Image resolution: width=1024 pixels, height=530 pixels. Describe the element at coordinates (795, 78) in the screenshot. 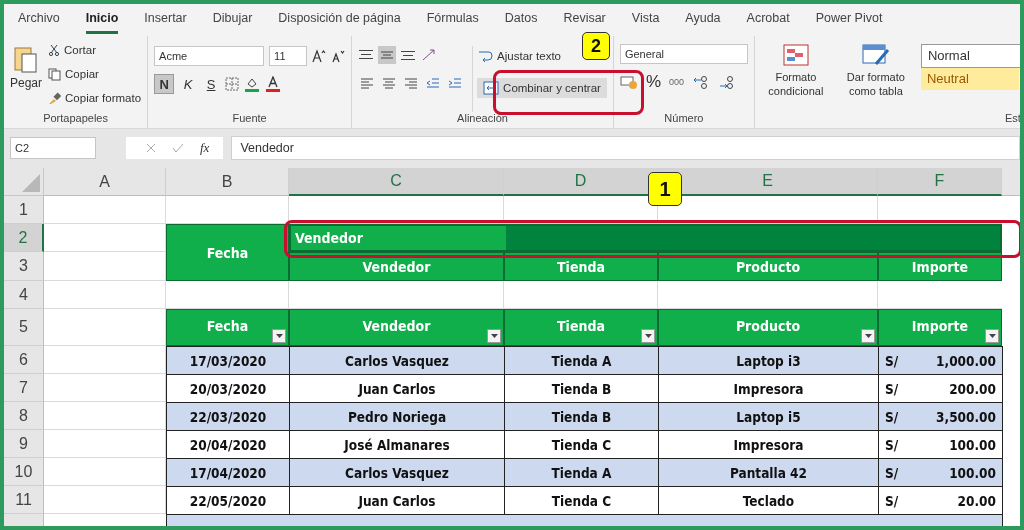

I see `conditional-format-button: Formato condicional` at that location.